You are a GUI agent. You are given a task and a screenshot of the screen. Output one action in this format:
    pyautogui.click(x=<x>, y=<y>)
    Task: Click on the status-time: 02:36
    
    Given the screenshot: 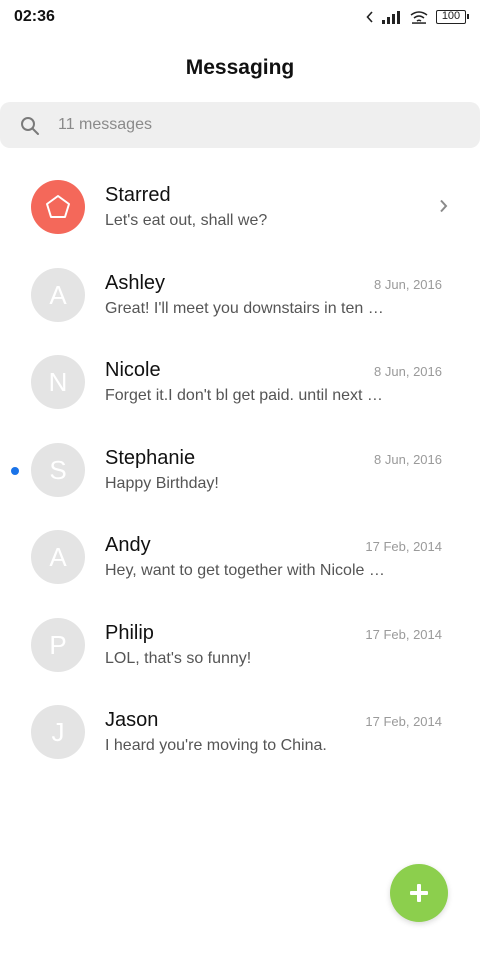 What is the action you would take?
    pyautogui.click(x=34, y=16)
    